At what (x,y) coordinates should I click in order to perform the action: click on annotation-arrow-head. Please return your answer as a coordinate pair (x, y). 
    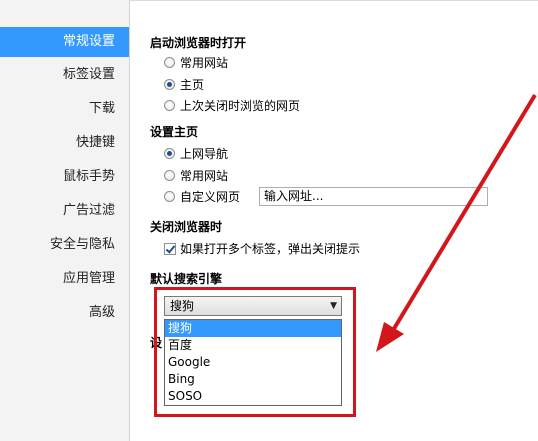
    Looking at the image, I should click on (390, 337).